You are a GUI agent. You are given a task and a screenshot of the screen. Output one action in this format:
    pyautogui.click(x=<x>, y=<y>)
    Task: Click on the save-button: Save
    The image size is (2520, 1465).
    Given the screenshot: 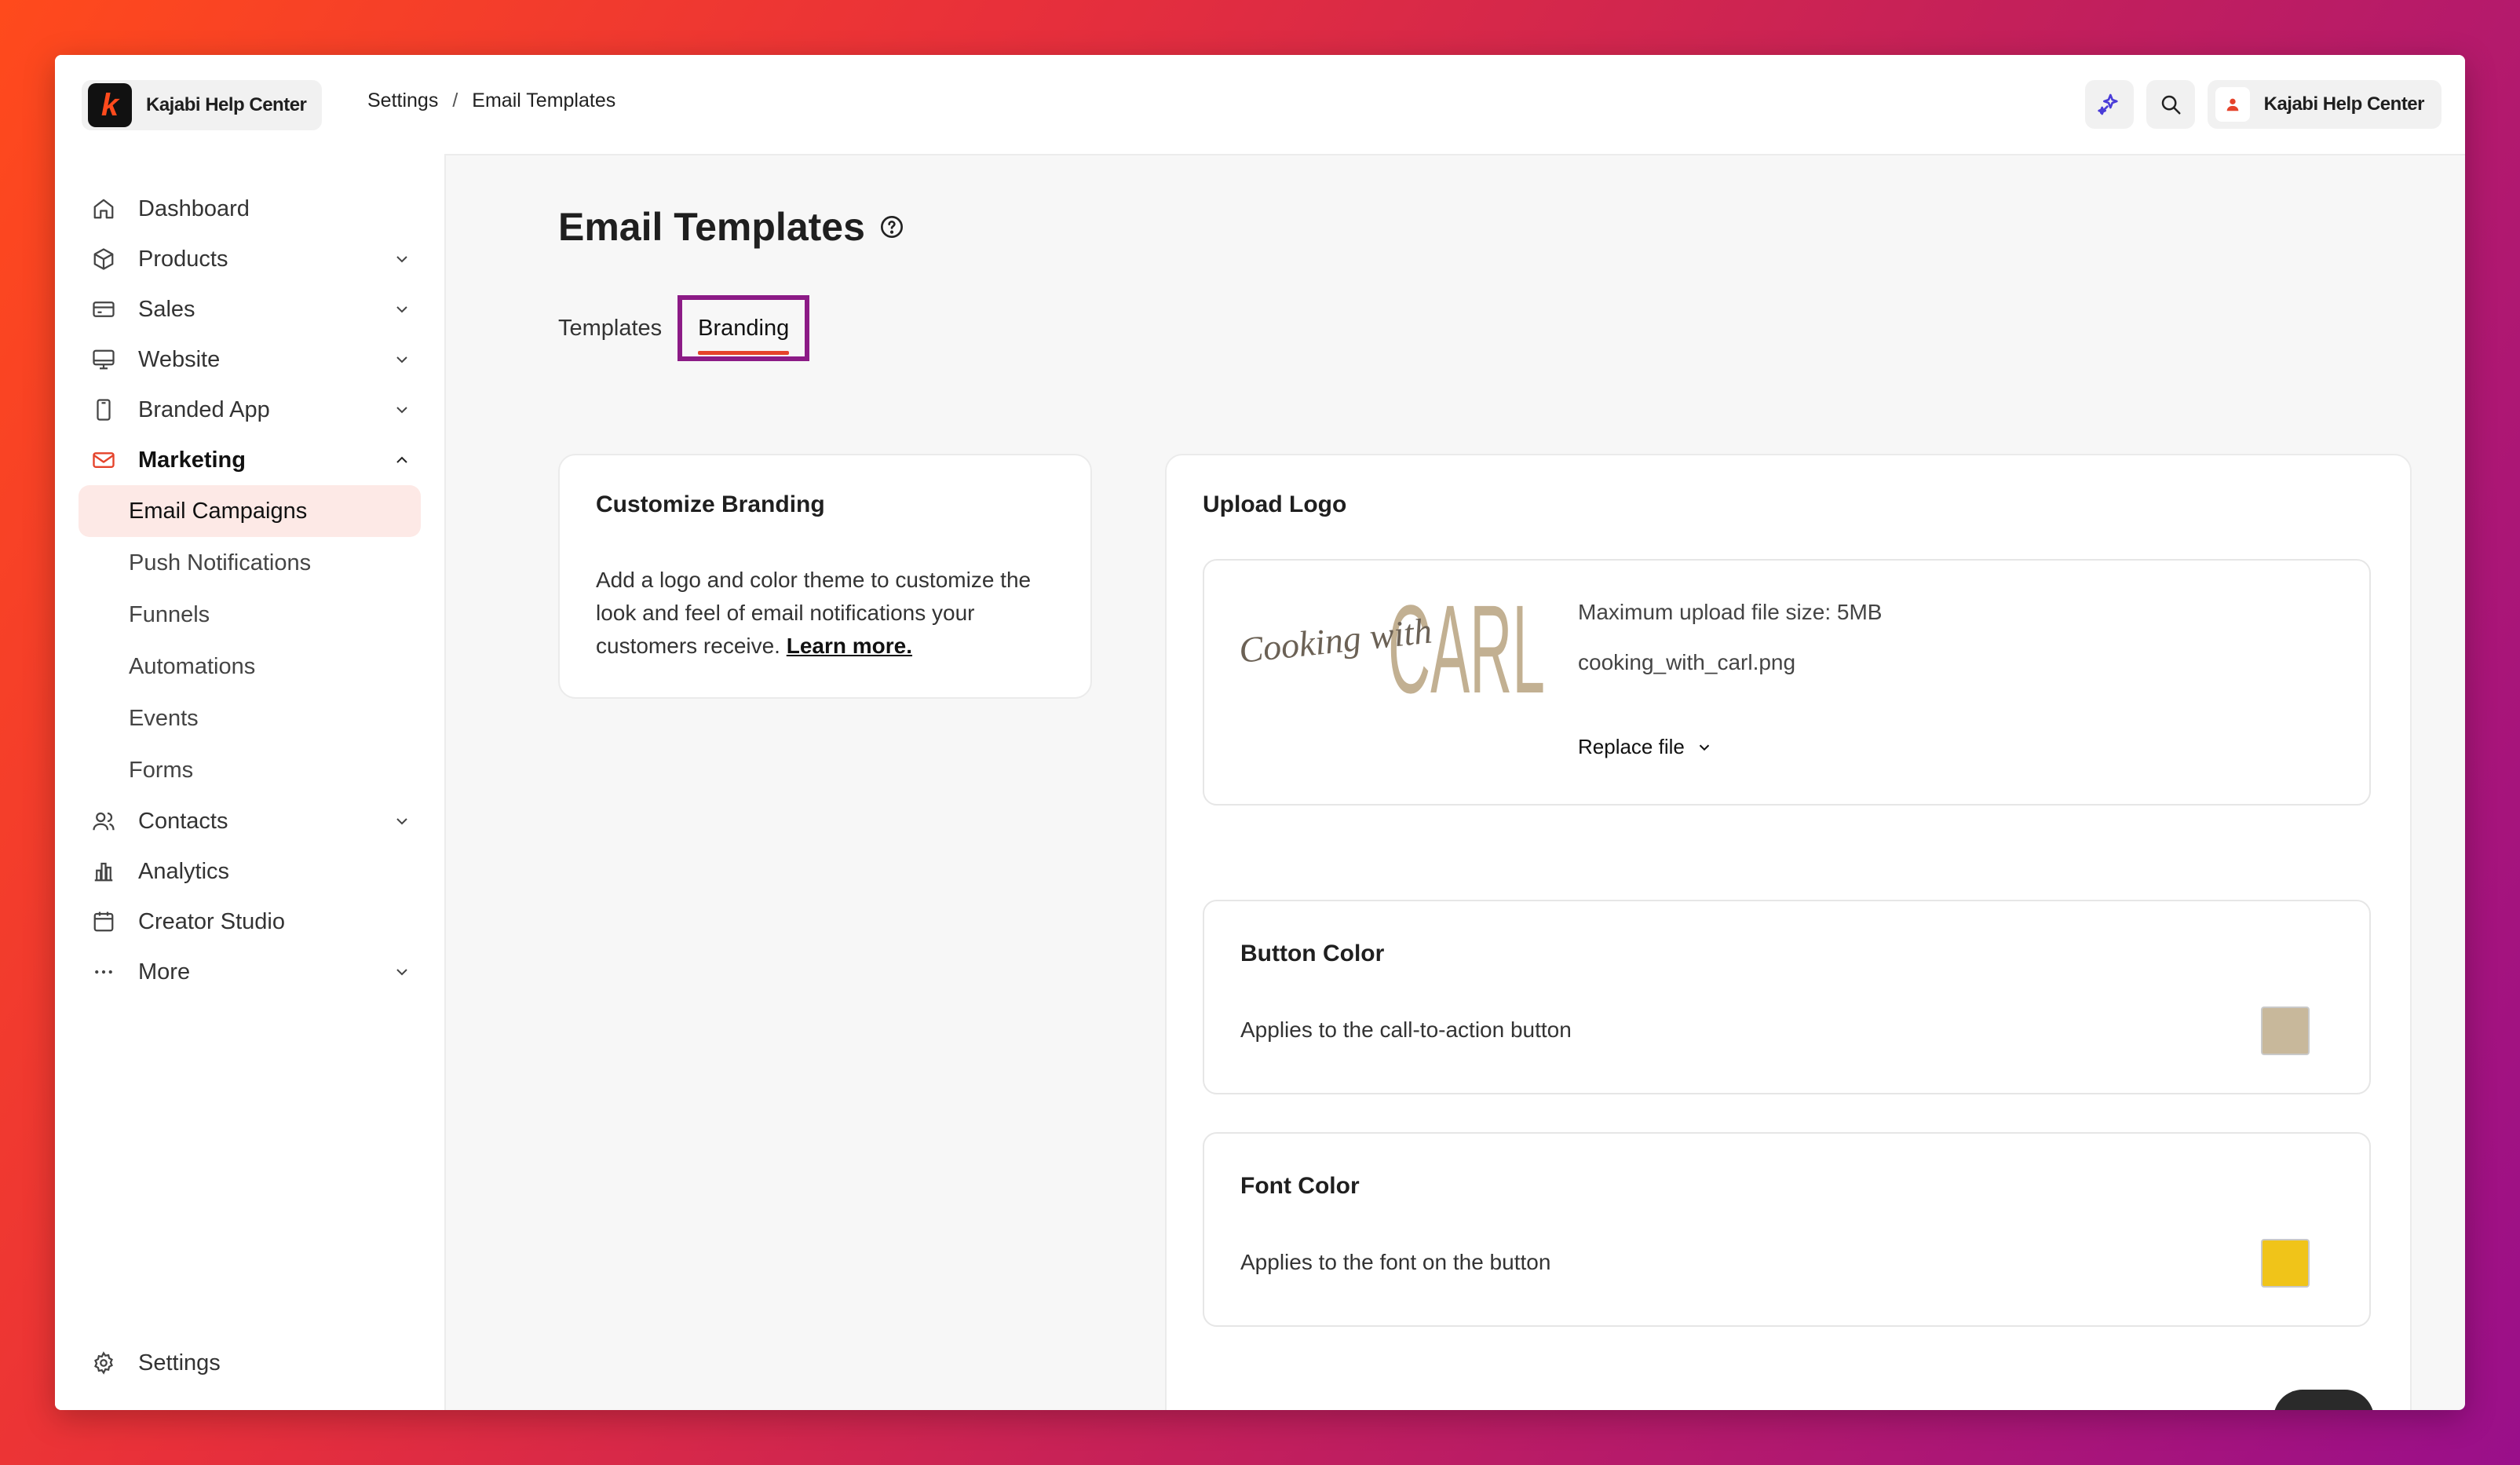 What is the action you would take?
    pyautogui.click(x=2323, y=1400)
    